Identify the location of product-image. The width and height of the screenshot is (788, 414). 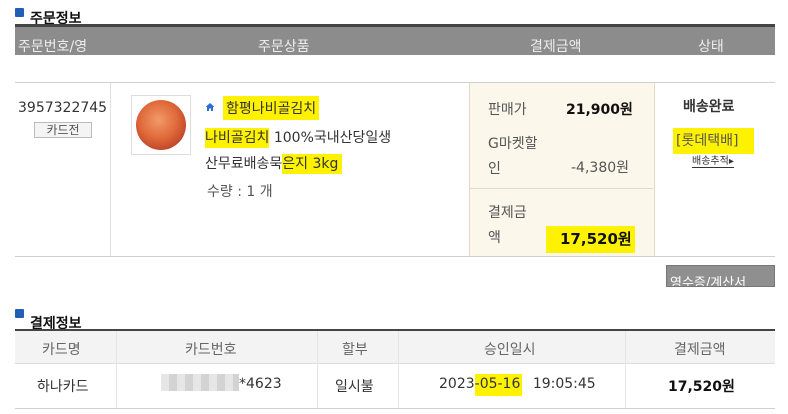
(161, 125).